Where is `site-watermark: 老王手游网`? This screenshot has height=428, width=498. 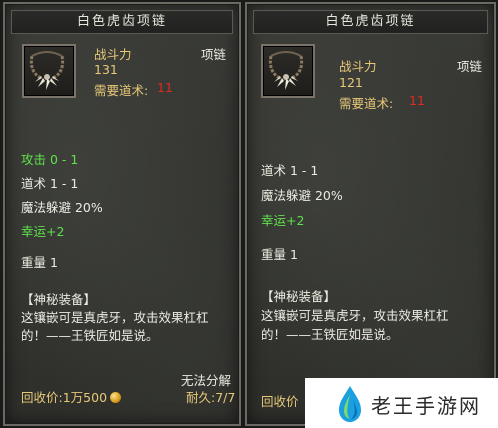
site-watermark: 老王手游网 is located at coordinates (401, 403).